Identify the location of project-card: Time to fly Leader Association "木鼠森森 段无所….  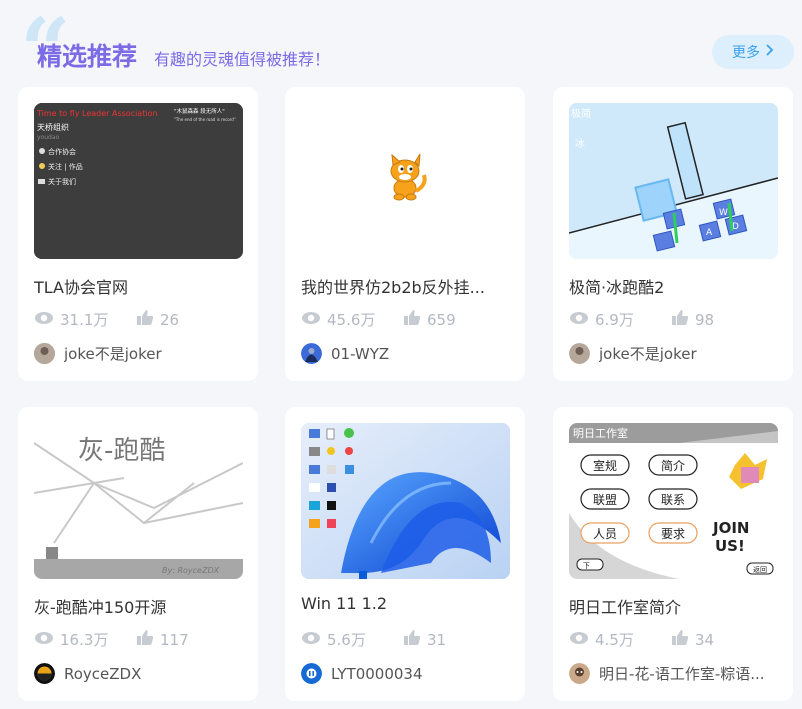
(138, 234).